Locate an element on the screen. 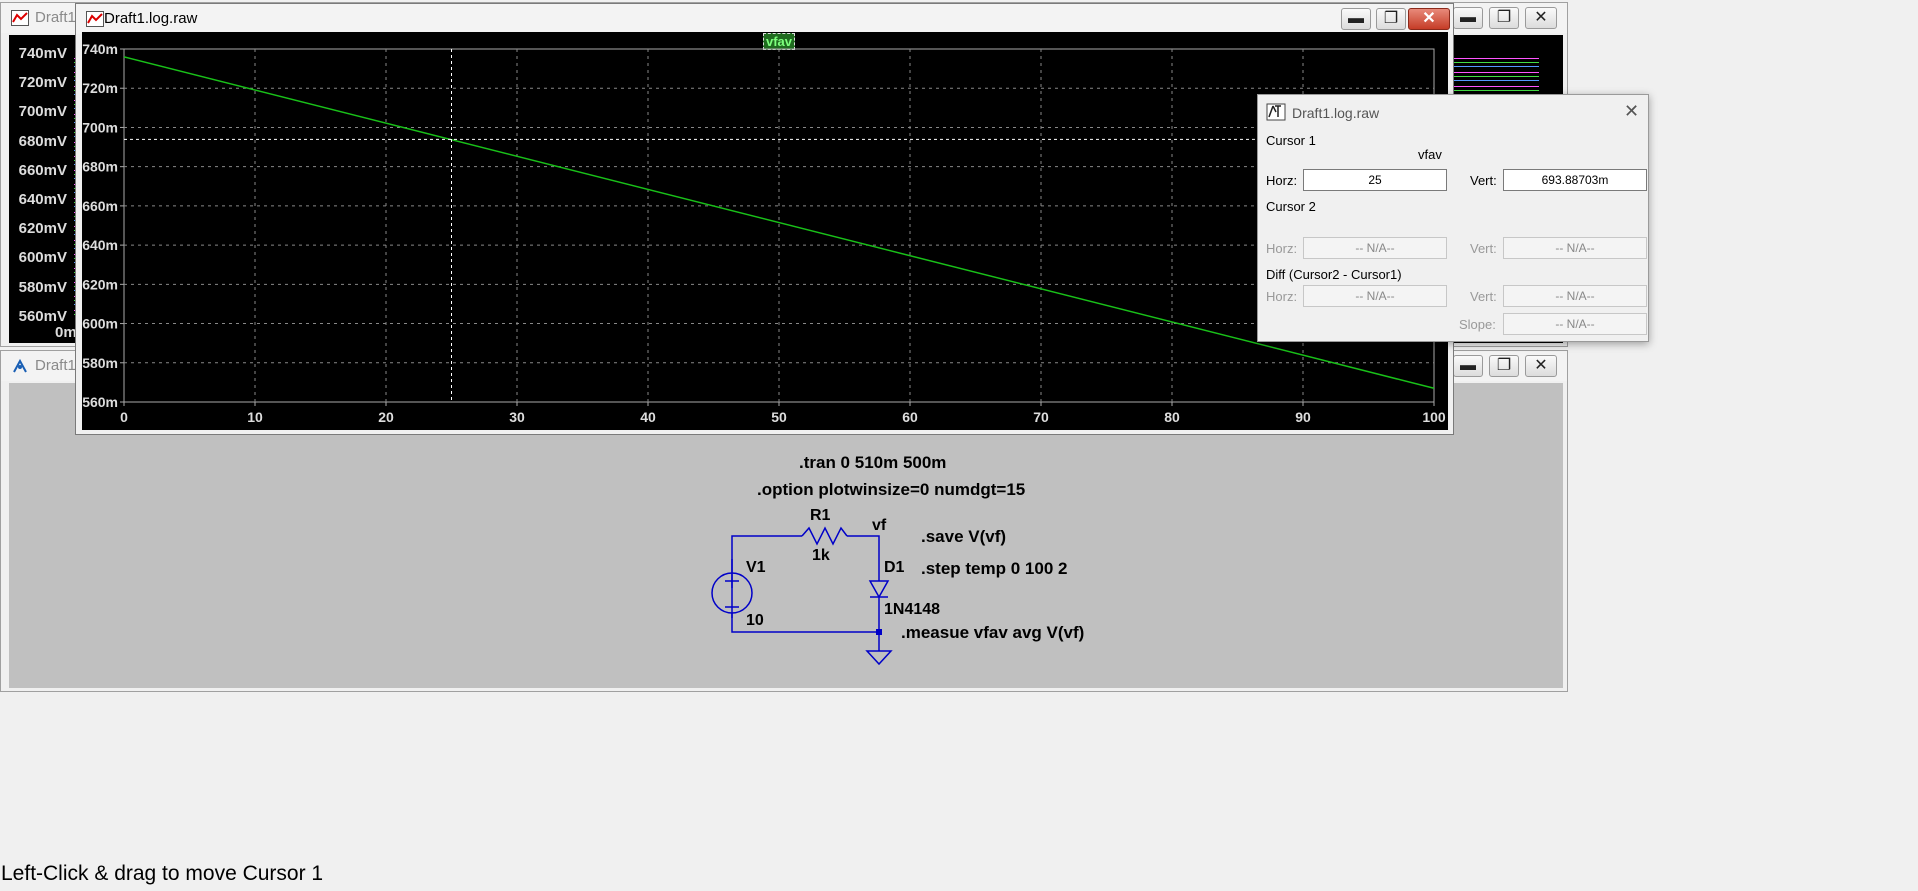  diode-d1 is located at coordinates (879, 589).